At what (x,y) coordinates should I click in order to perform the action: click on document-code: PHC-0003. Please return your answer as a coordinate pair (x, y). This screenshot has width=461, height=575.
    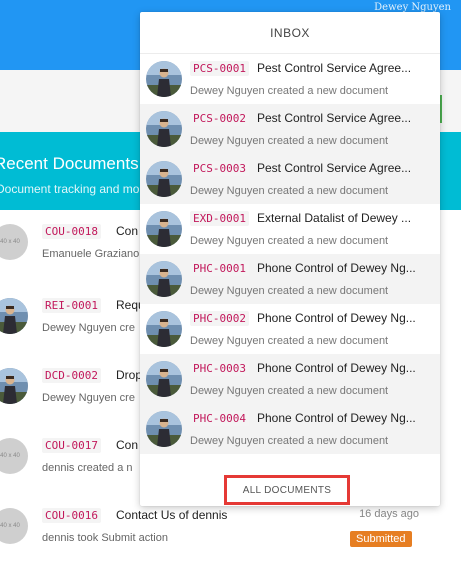
    Looking at the image, I should click on (219, 368).